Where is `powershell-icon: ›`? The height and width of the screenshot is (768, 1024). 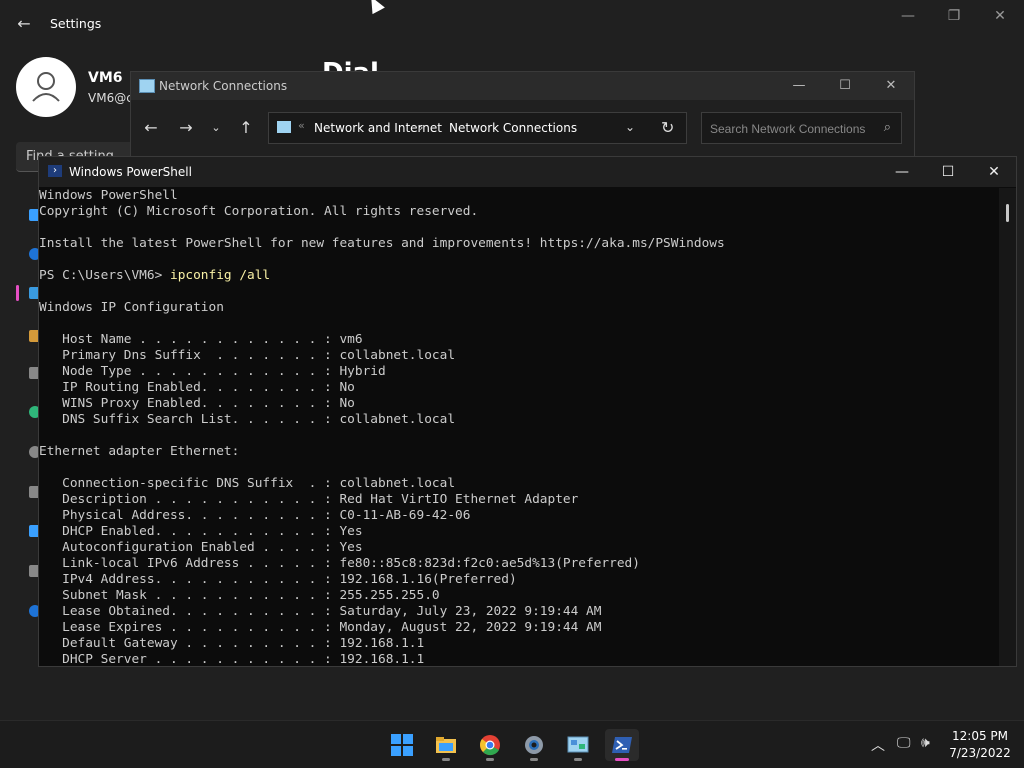 powershell-icon: › is located at coordinates (55, 171).